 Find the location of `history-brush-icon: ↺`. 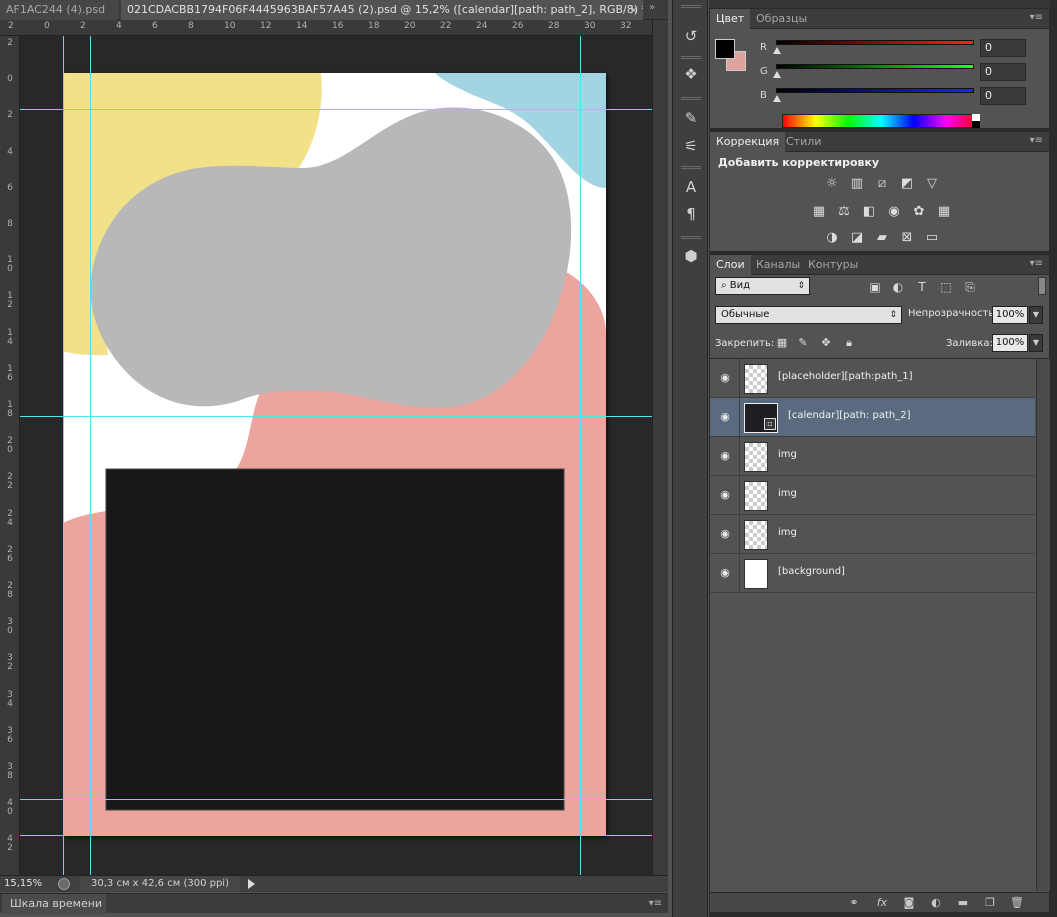

history-brush-icon: ↺ is located at coordinates (691, 36).